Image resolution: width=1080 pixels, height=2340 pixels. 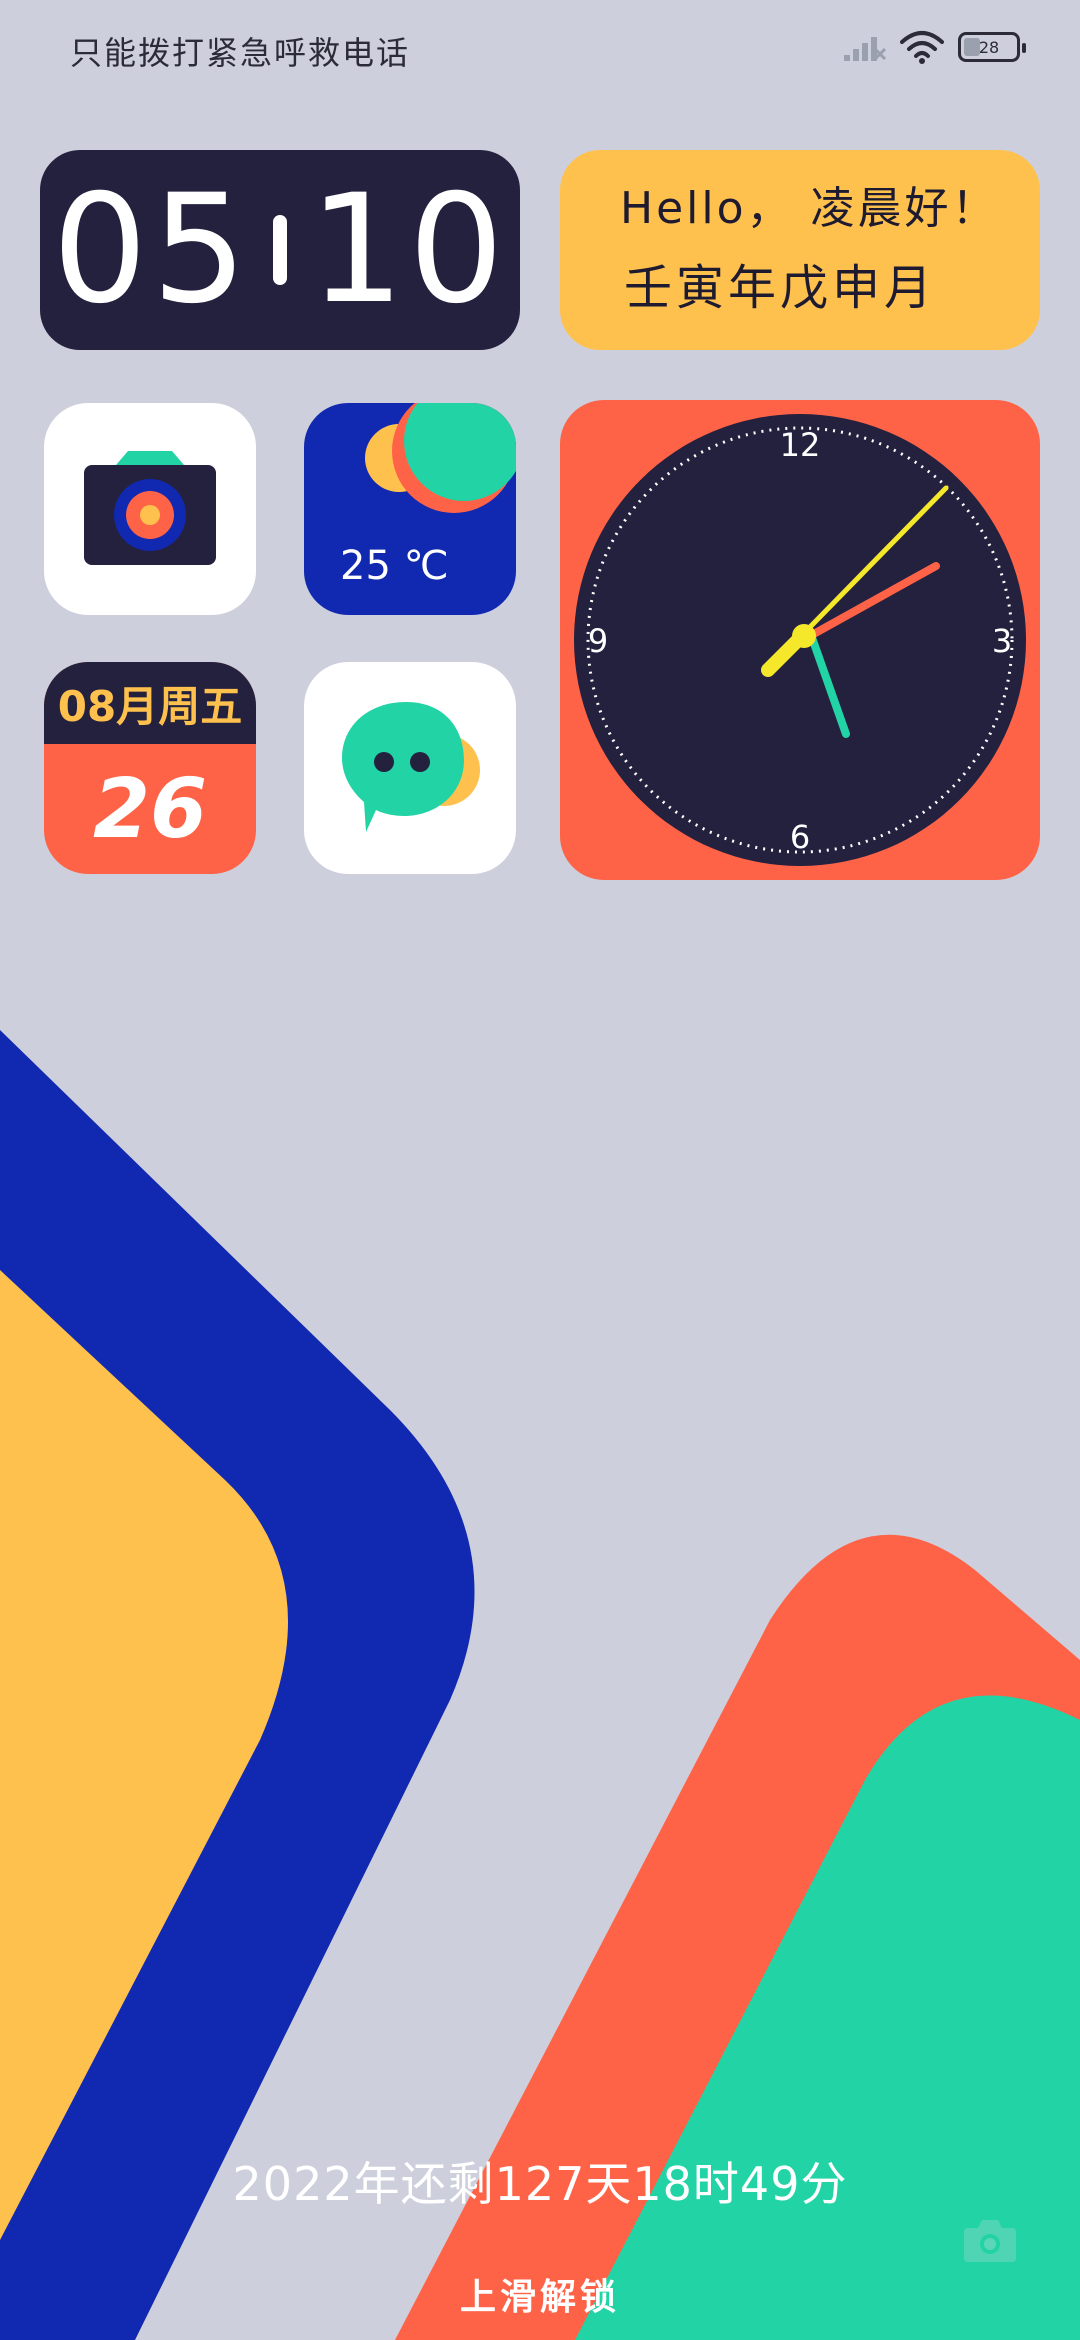 What do you see at coordinates (598, 641) in the screenshot?
I see `clock-label-9: 9` at bounding box center [598, 641].